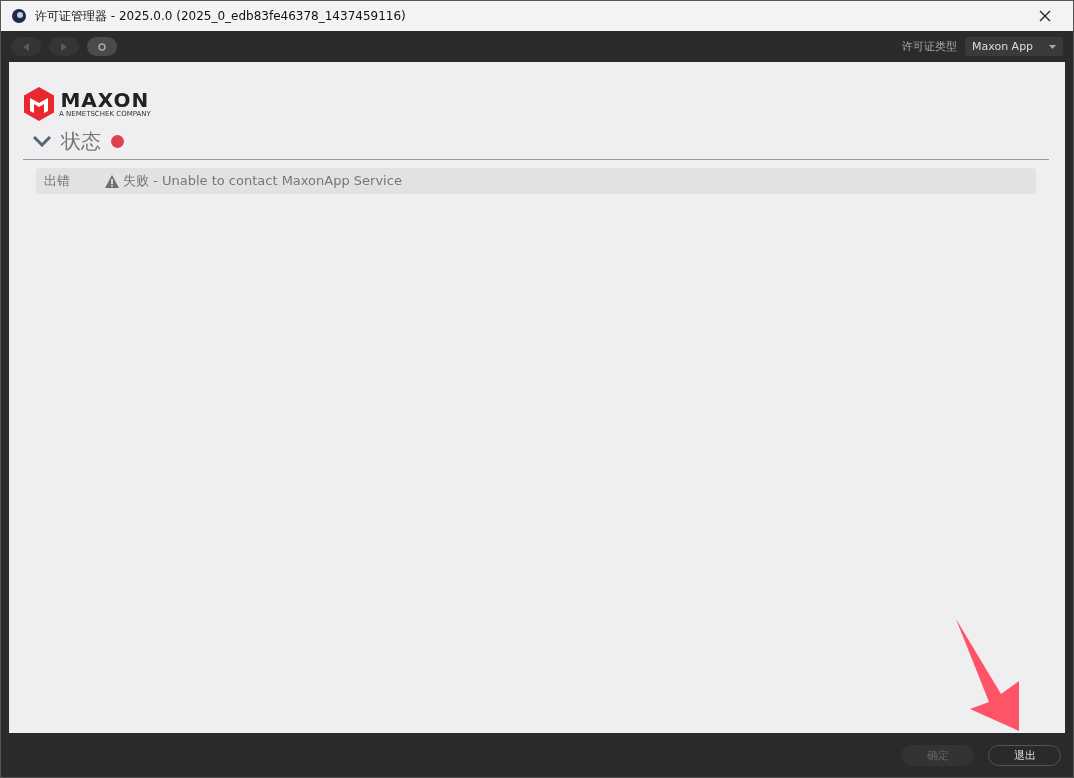 This screenshot has height=778, width=1074. I want to click on left-triangle-icon, so click(26, 46).